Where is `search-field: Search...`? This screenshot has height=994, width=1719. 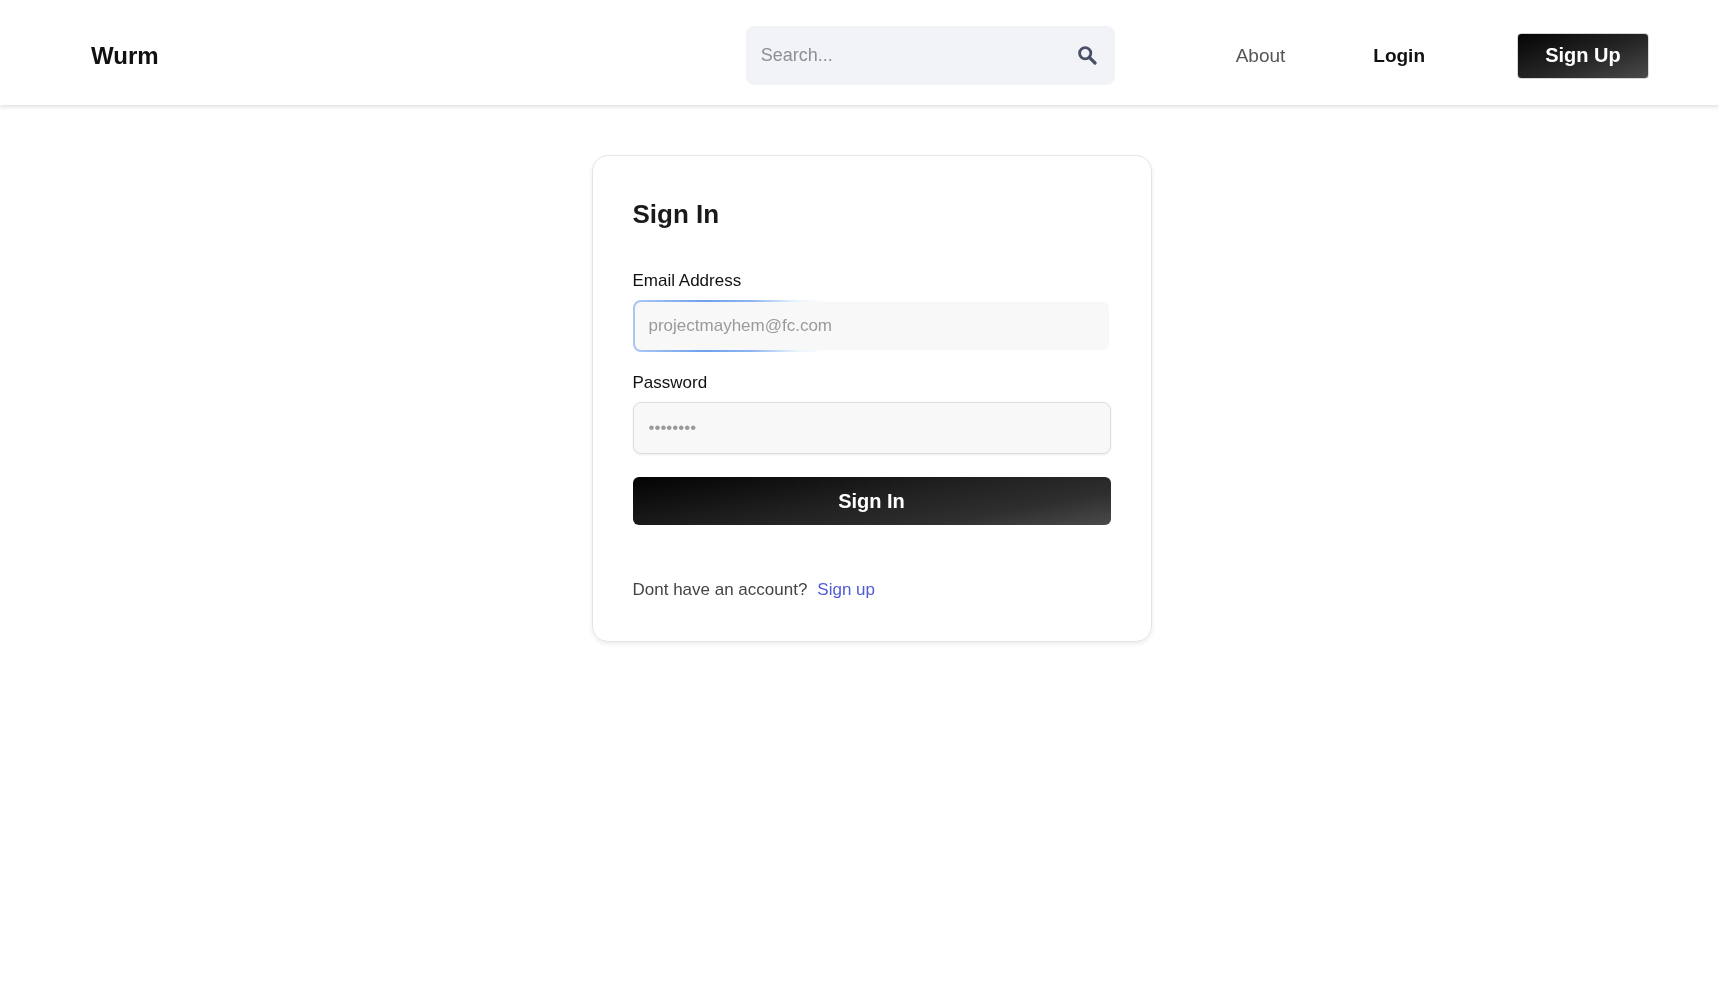 search-field: Search... is located at coordinates (930, 55).